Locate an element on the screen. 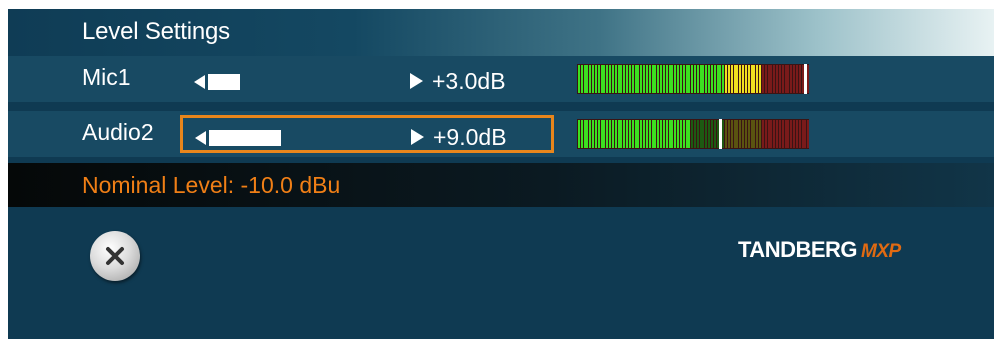 The height and width of the screenshot is (347, 997). page-title: Level Settings is located at coordinates (156, 31).